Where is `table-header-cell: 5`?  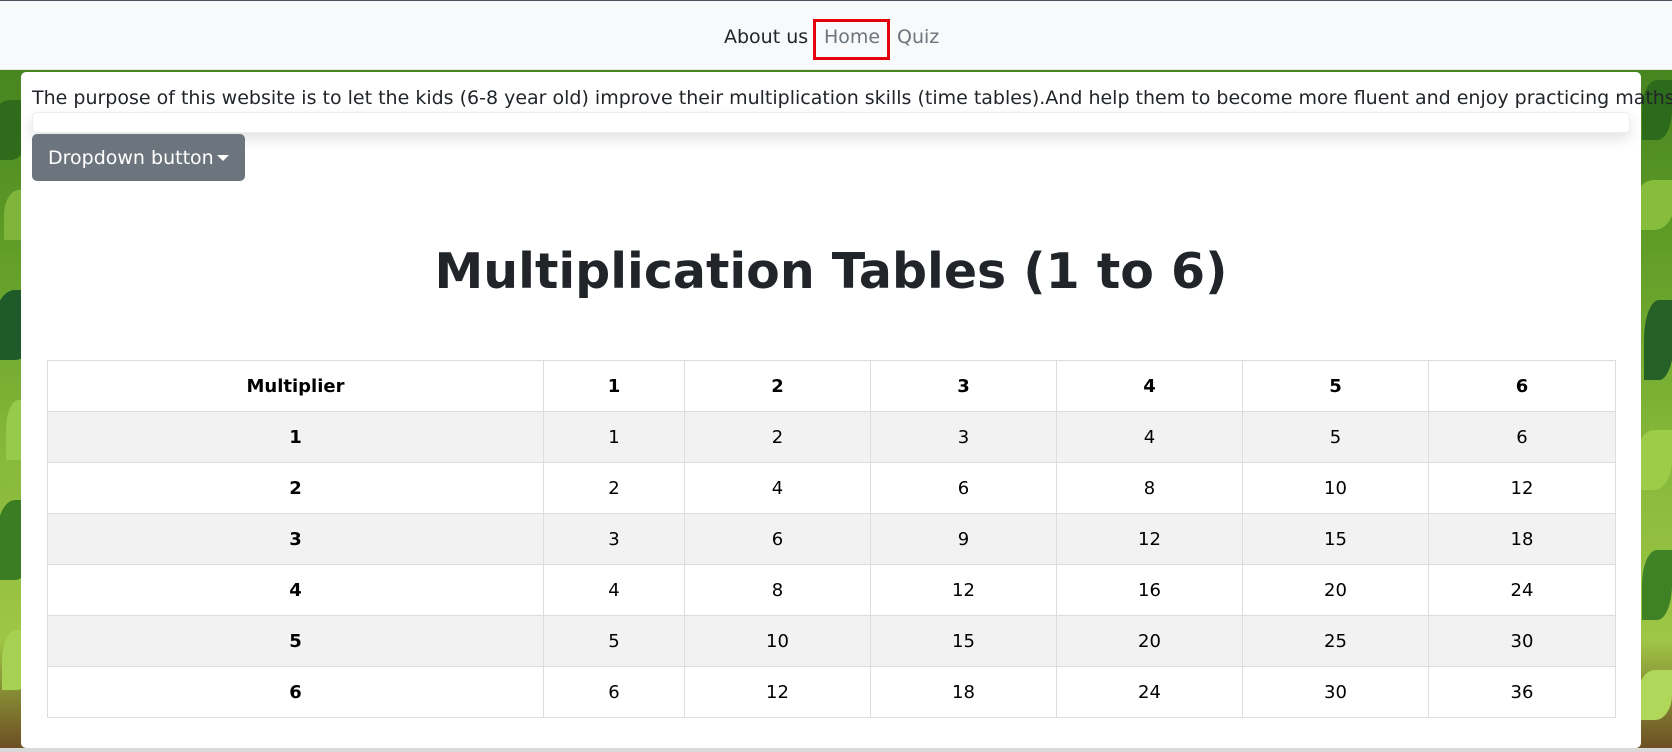
table-header-cell: 5 is located at coordinates (1335, 386).